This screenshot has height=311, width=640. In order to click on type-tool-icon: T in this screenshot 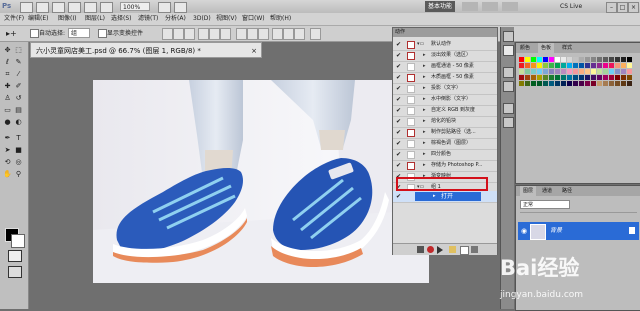, I will do `click(18, 138)`.